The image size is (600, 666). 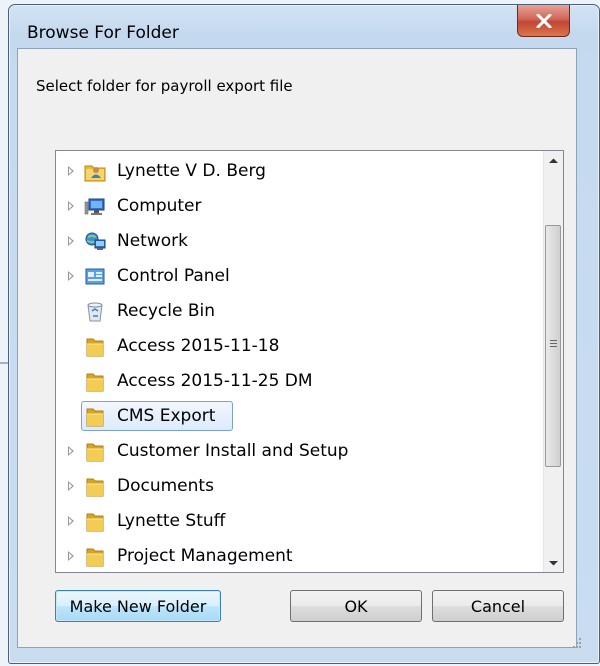 I want to click on tree-item-cms-export: CMS Export, so click(x=296, y=416).